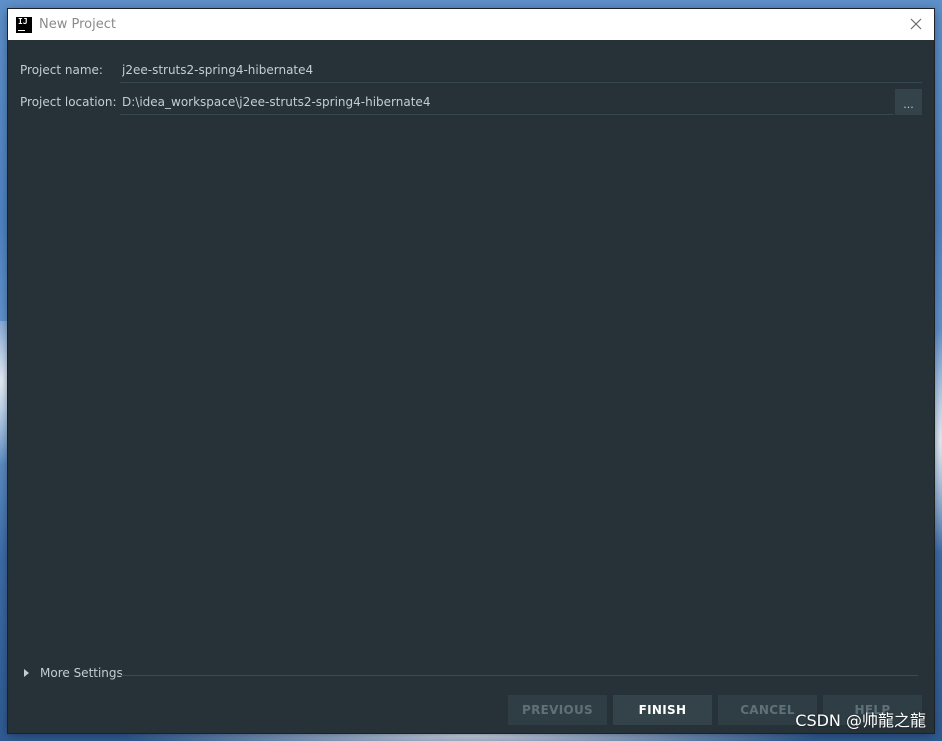 This screenshot has width=942, height=741. Describe the element at coordinates (81, 673) in the screenshot. I see `more-settings-label: More Settings` at that location.